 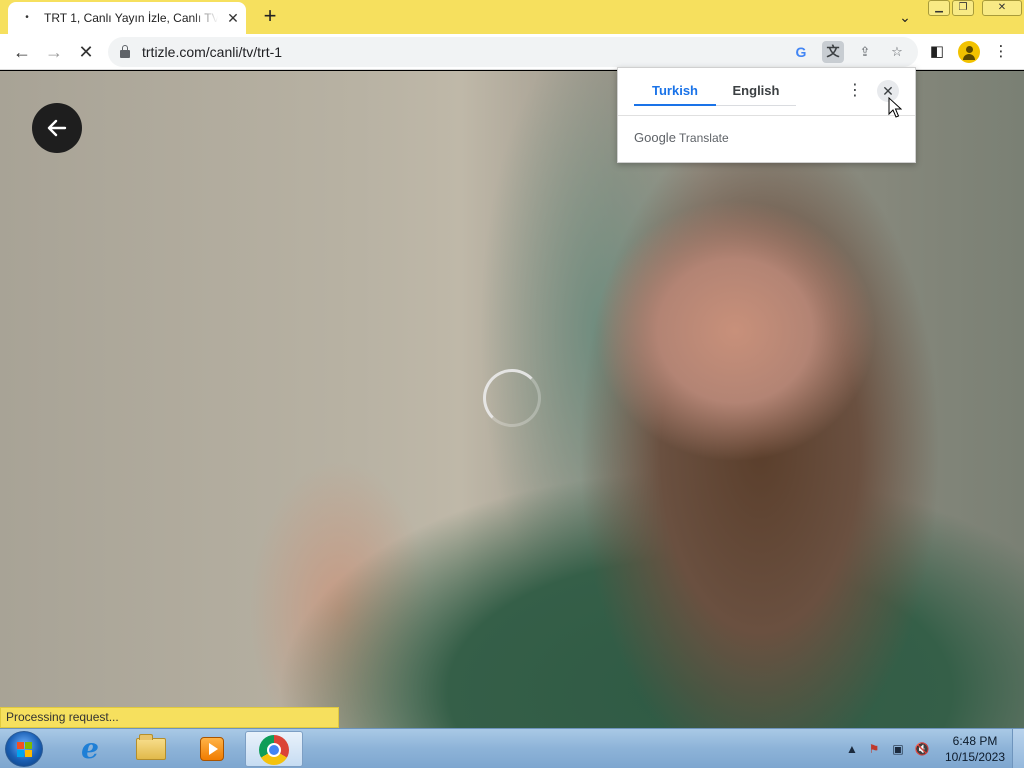 I want to click on trt-favicon-icon: •, so click(x=27, y=17).